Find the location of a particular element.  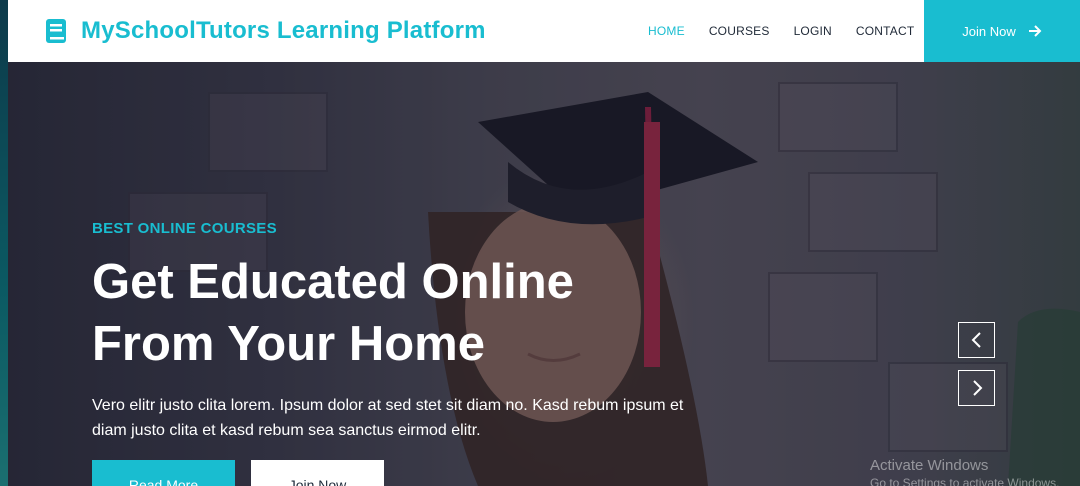

carousel-next-button is located at coordinates (976, 388).